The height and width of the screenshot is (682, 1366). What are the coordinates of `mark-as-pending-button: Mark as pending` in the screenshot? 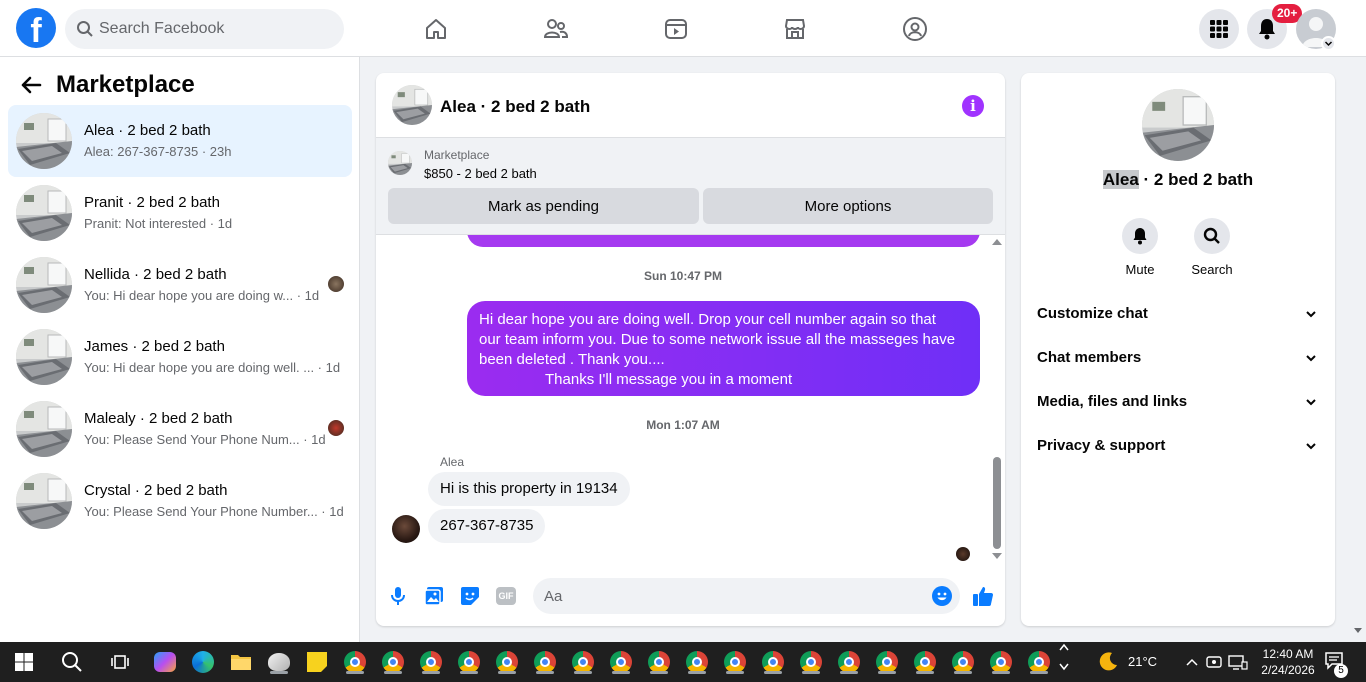 It's located at (543, 206).